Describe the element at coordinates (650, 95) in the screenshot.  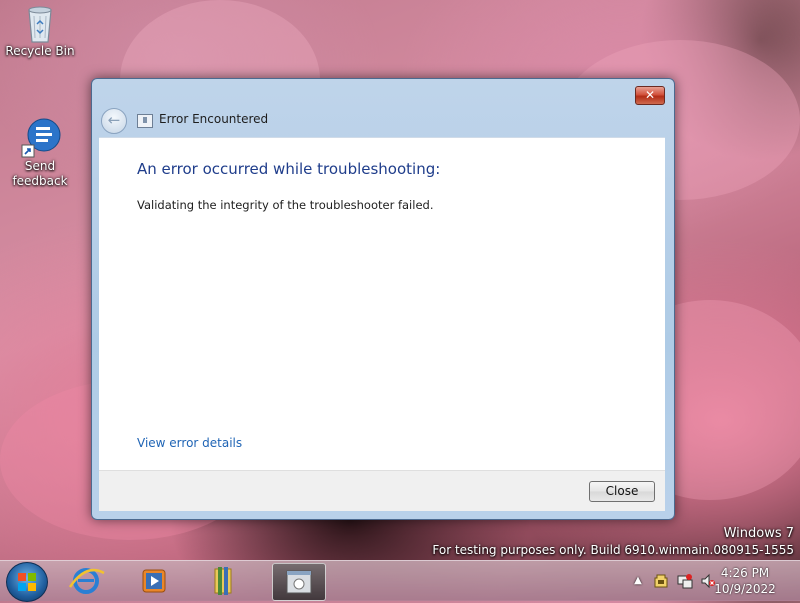
I see `close-window-button: ✕` at that location.